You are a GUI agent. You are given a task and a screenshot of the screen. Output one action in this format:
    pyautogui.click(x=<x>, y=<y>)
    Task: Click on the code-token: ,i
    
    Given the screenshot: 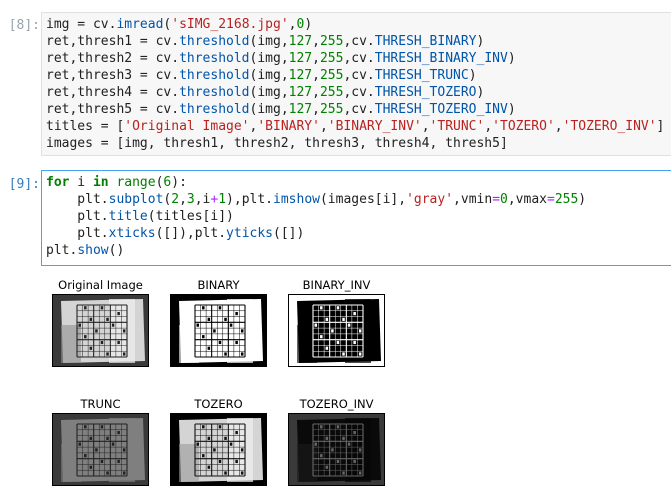 What is the action you would take?
    pyautogui.click(x=202, y=199)
    